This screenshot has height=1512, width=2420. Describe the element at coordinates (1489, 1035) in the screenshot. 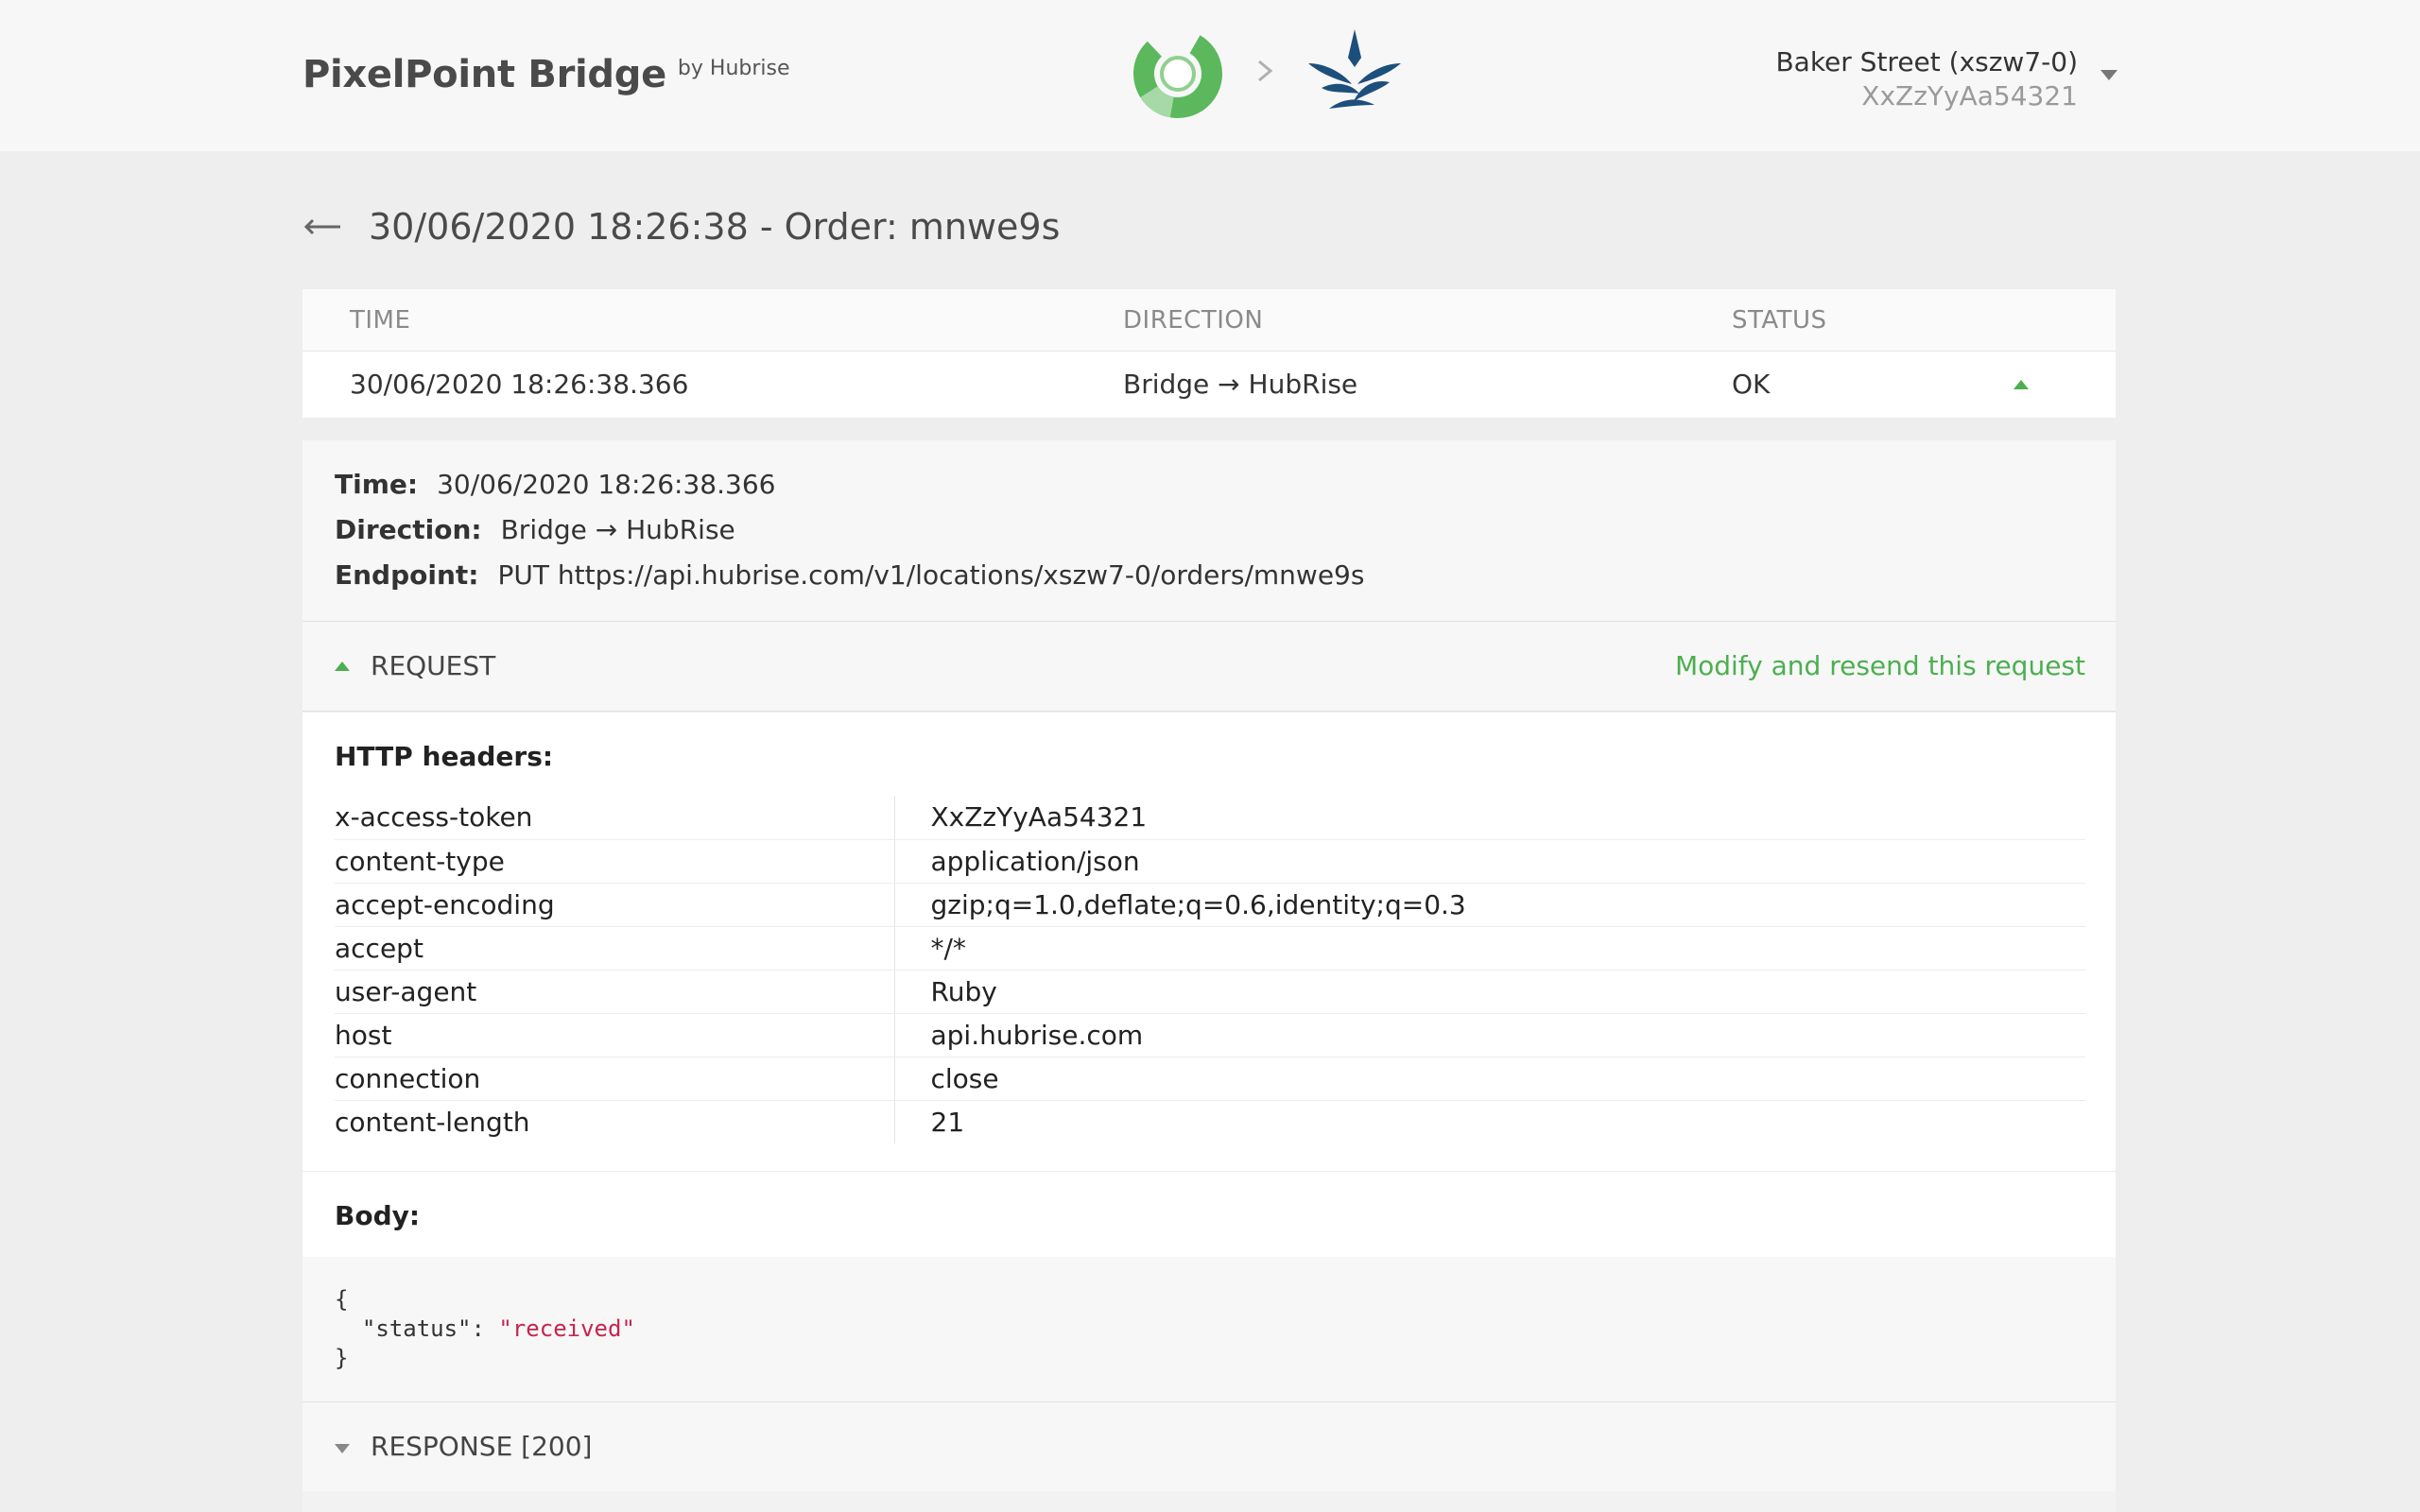

I see `header-value: api.hubrise.com` at that location.